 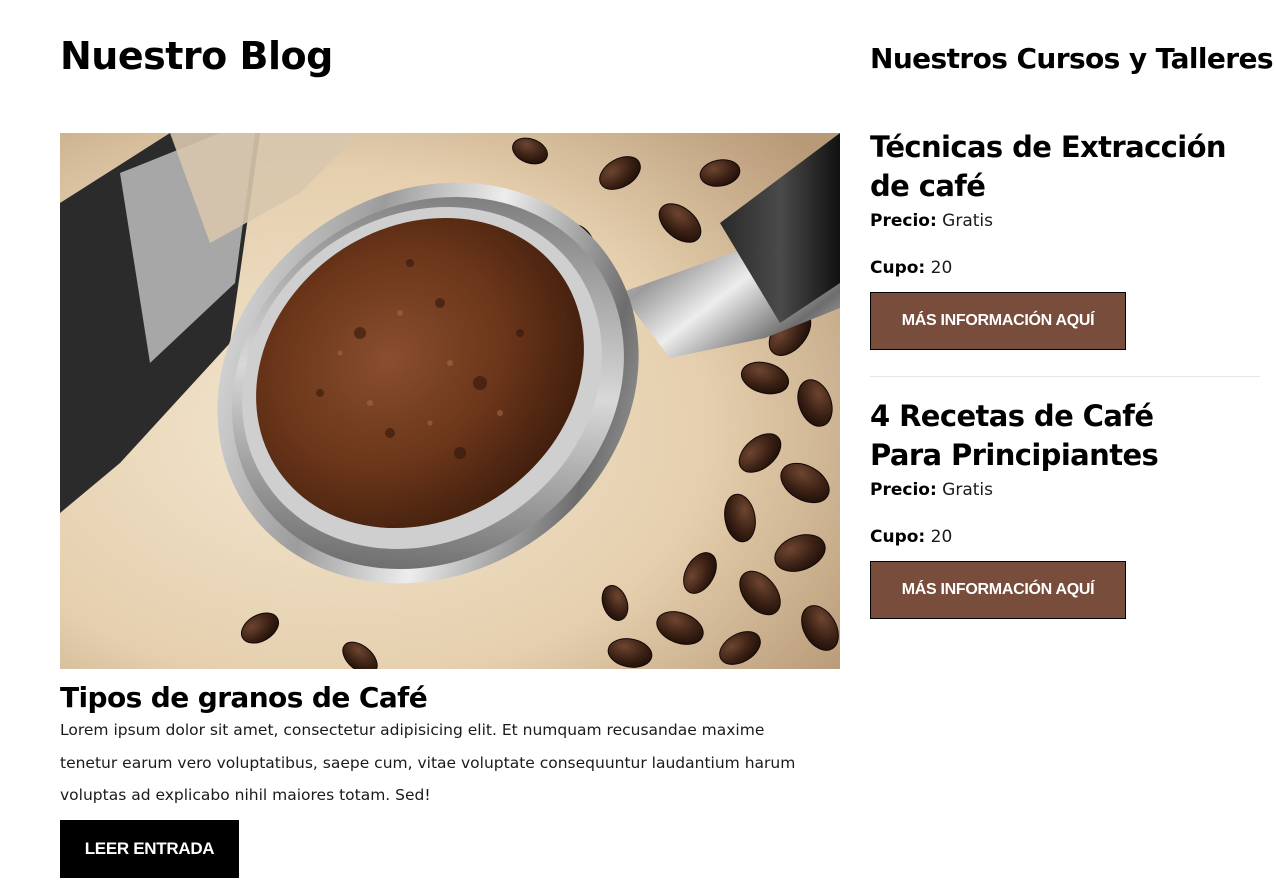 I want to click on divider, so click(x=1065, y=376).